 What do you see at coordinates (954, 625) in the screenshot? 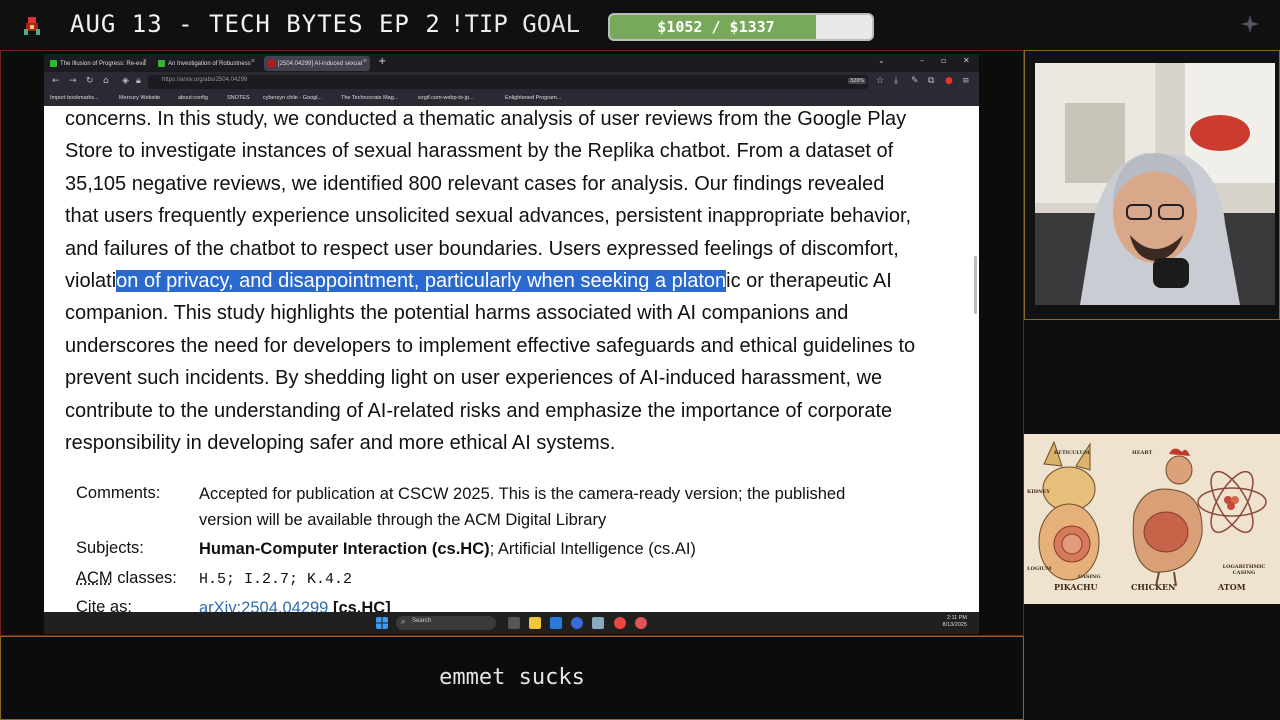
I see `clock-date: 8/13/2025` at bounding box center [954, 625].